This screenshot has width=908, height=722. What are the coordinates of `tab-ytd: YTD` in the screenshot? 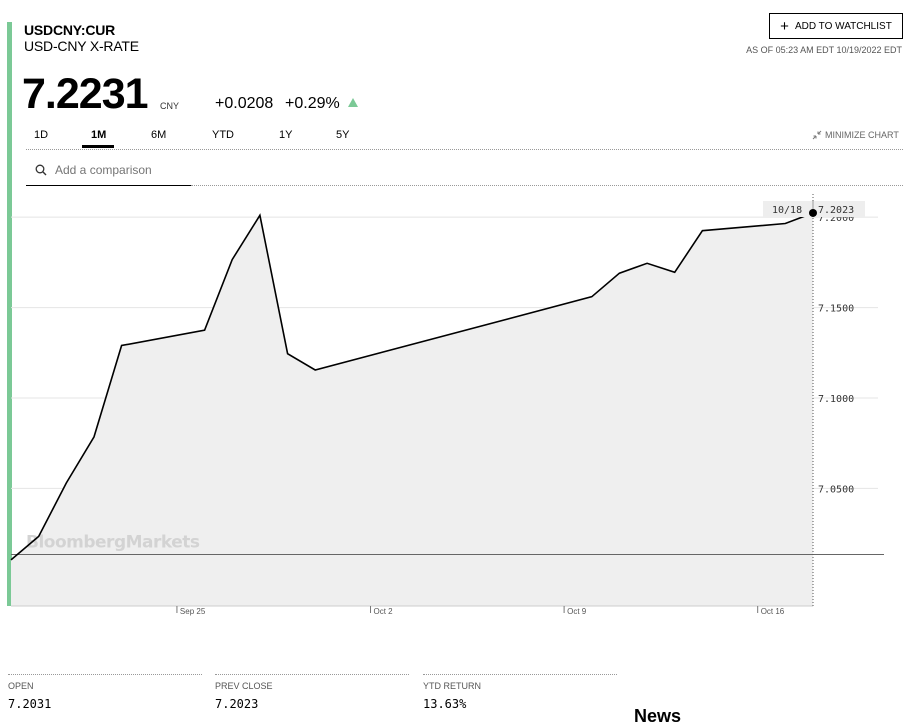 It's located at (223, 135).